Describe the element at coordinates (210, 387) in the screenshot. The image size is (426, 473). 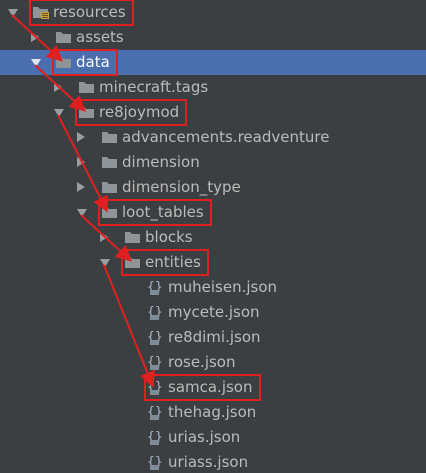
I see `tree-item-label: samca.json` at that location.